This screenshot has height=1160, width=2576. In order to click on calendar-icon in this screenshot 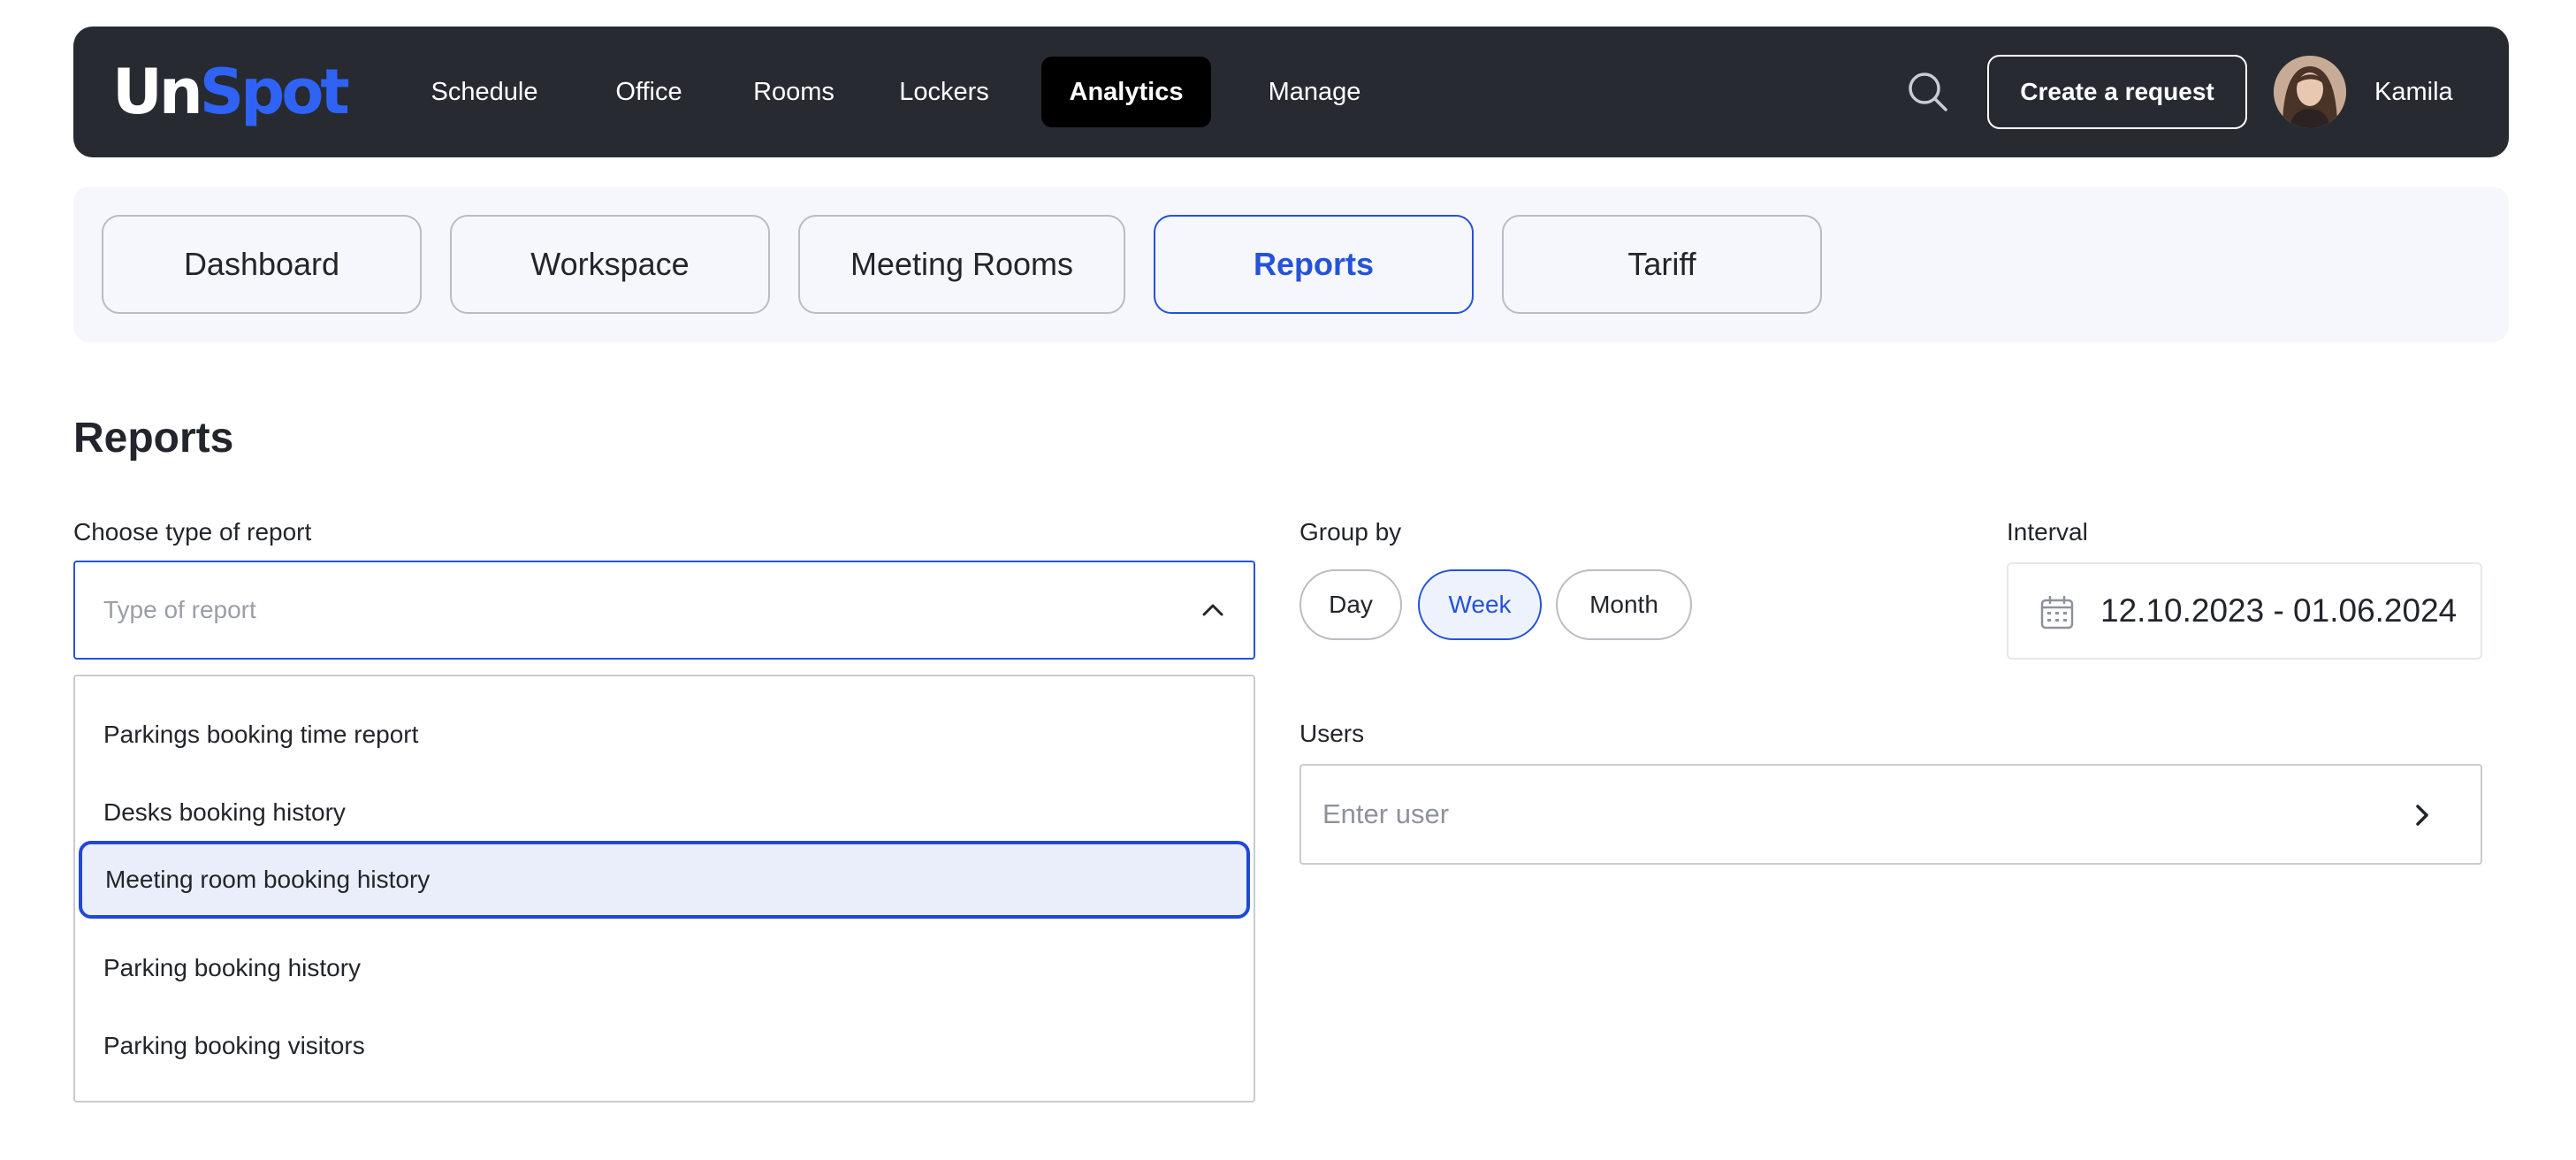, I will do `click(2057, 613)`.